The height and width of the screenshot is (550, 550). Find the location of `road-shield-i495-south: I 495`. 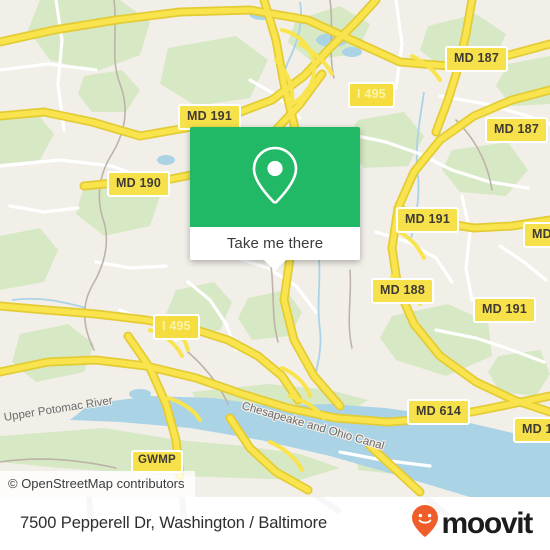

road-shield-i495-south: I 495 is located at coordinates (176, 327).